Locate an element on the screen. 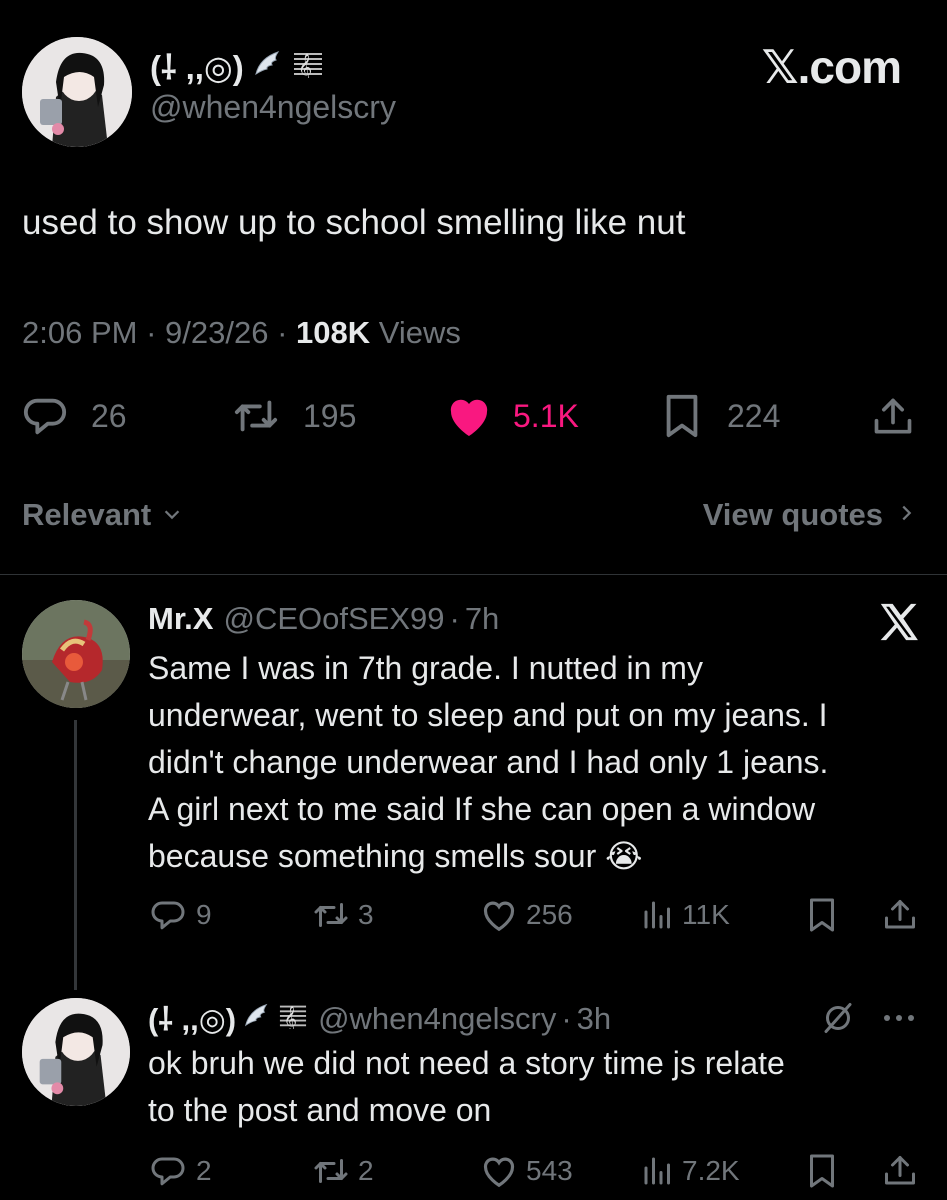  repost-button: 2 is located at coordinates (342, 1171).